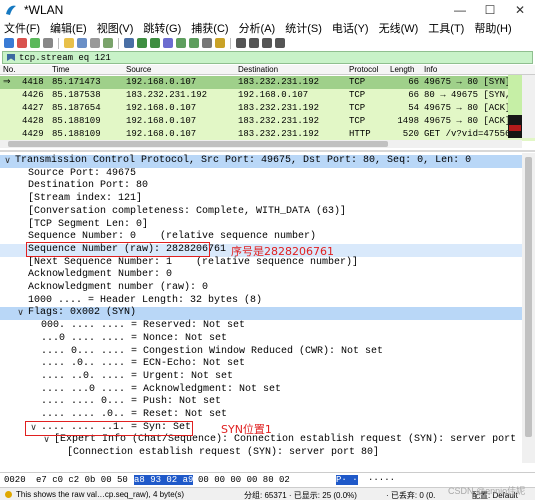 Image resolution: width=535 pixels, height=500 pixels. Describe the element at coordinates (134, 338) in the screenshot. I see `tree-label: ...0 .... .... = Nonce: Not set` at that location.